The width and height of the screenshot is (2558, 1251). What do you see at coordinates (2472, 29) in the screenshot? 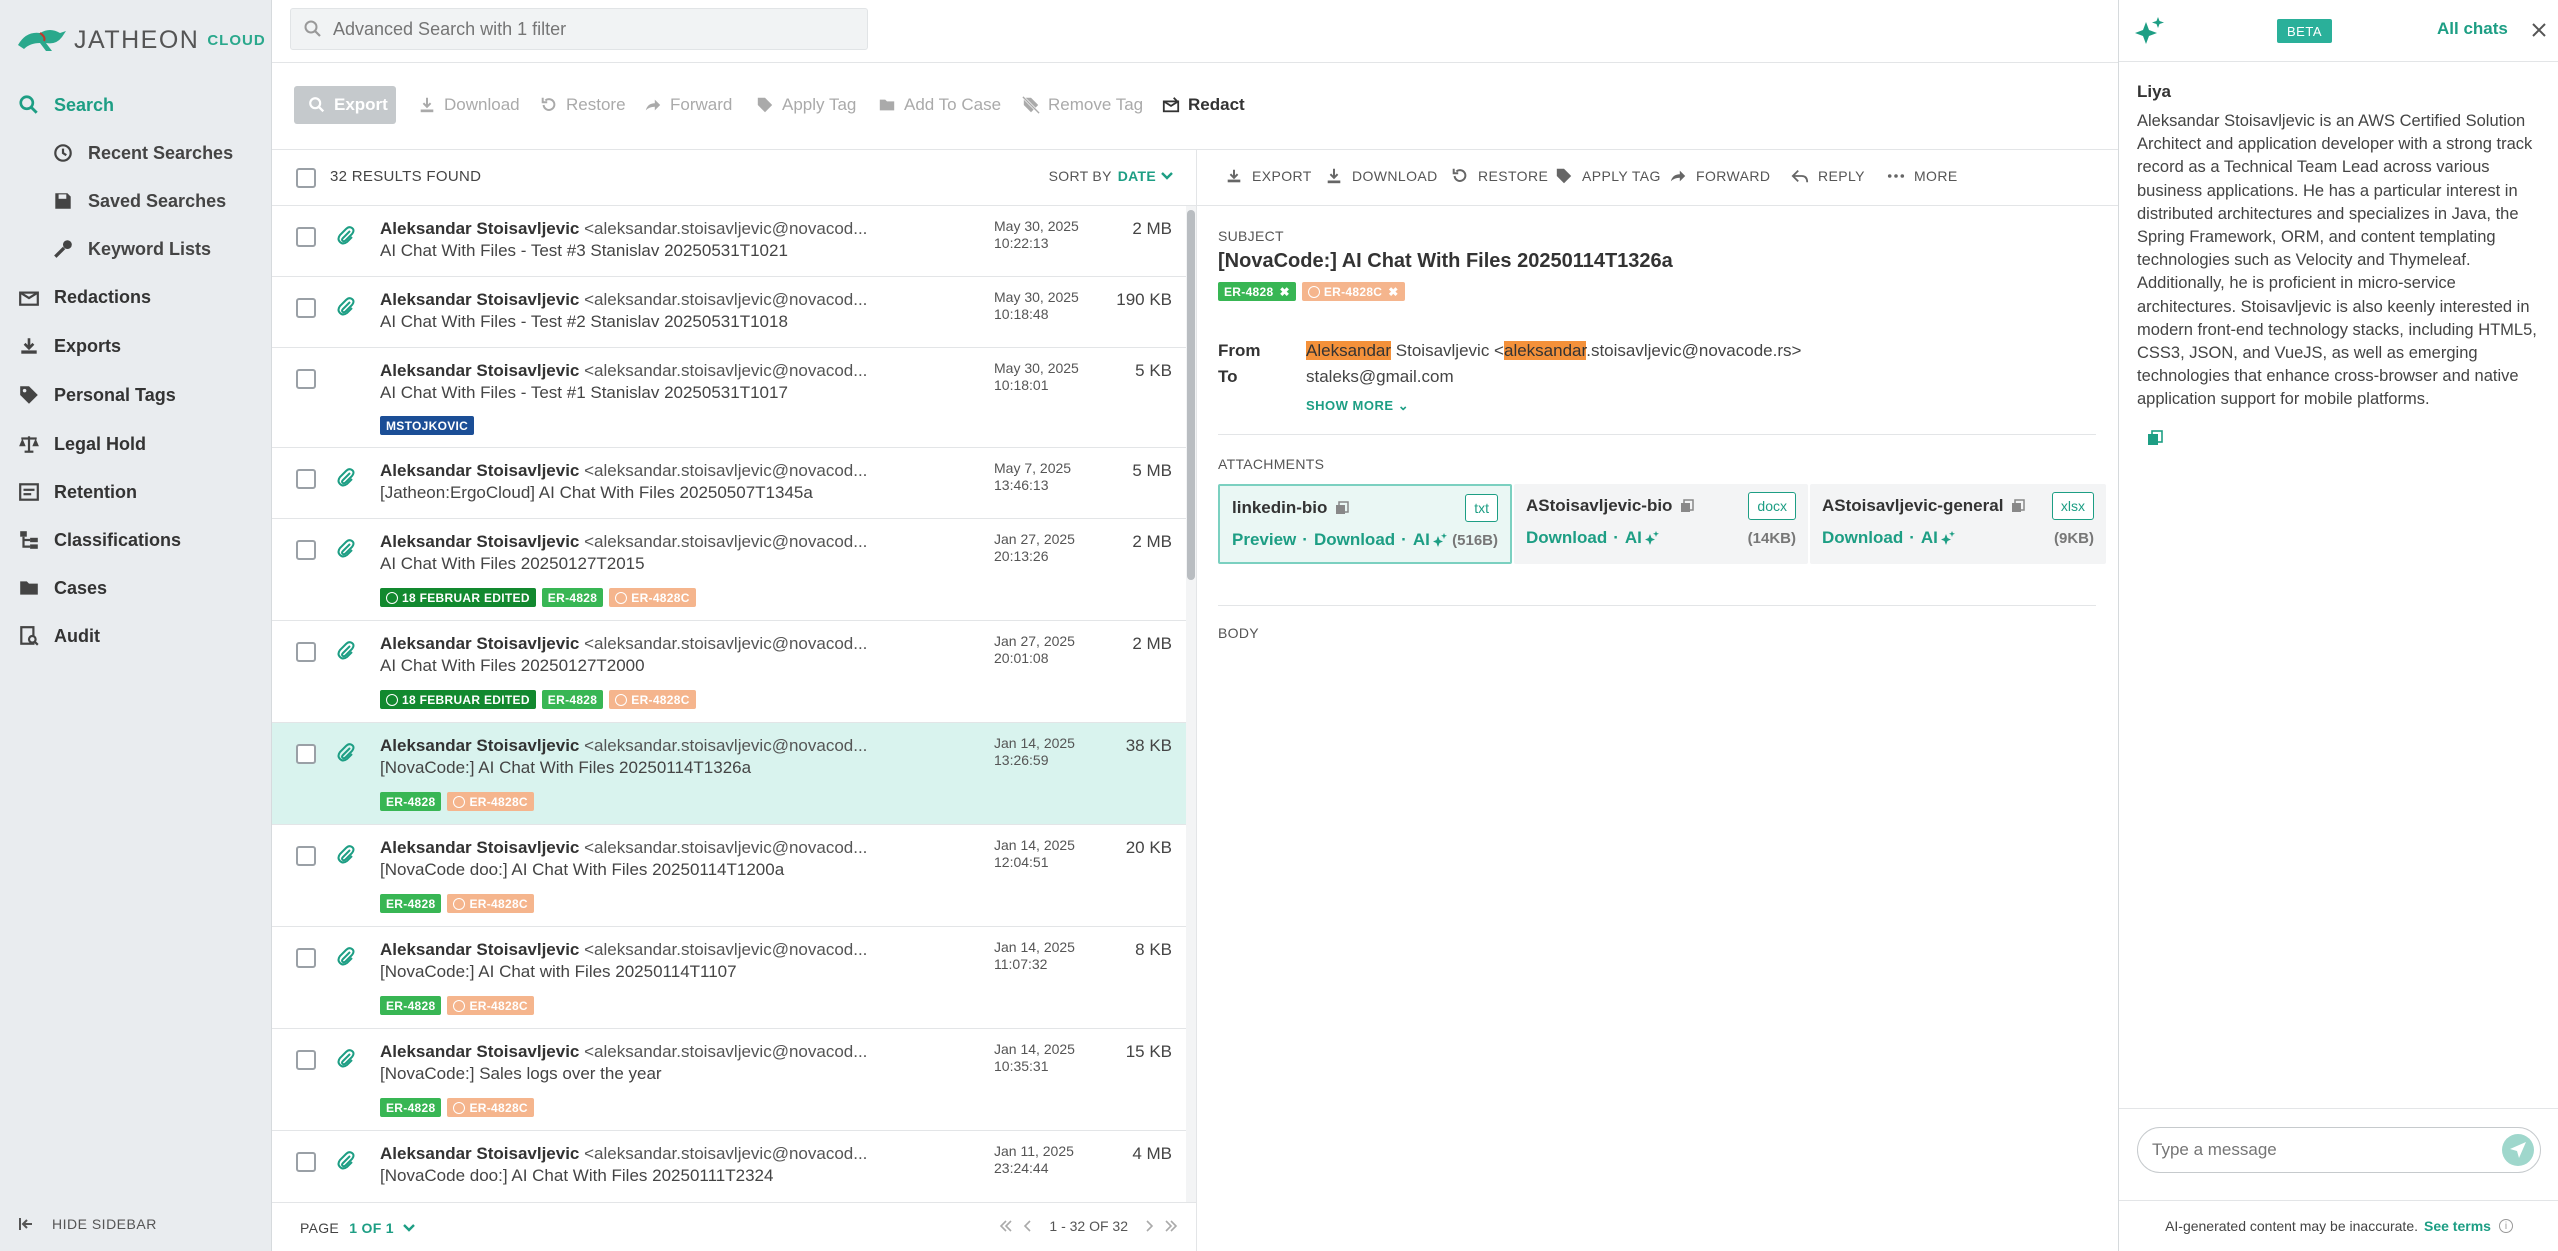
I see `all-chats-link: All chats` at bounding box center [2472, 29].